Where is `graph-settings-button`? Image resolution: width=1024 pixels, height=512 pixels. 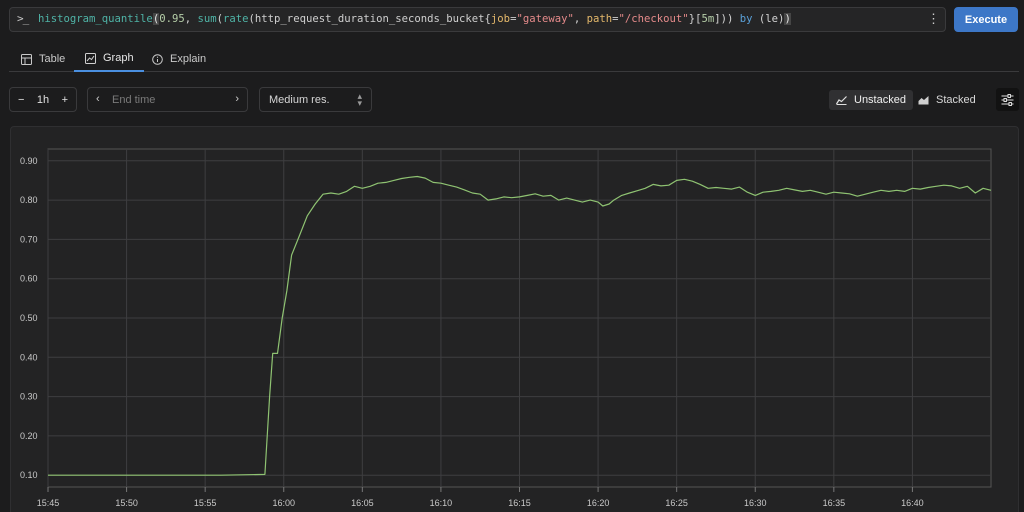
graph-settings-button is located at coordinates (1007, 99).